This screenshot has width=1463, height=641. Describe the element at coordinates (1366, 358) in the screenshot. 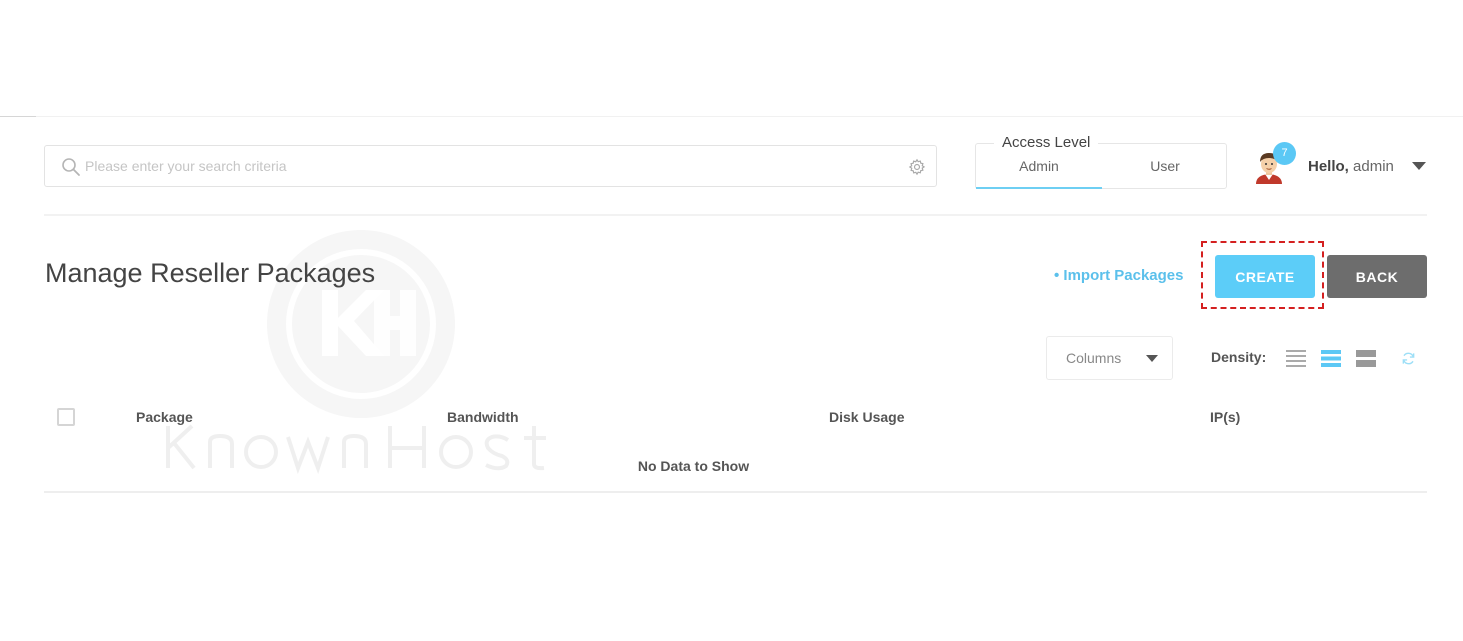

I see `comfortable-density-icon` at that location.